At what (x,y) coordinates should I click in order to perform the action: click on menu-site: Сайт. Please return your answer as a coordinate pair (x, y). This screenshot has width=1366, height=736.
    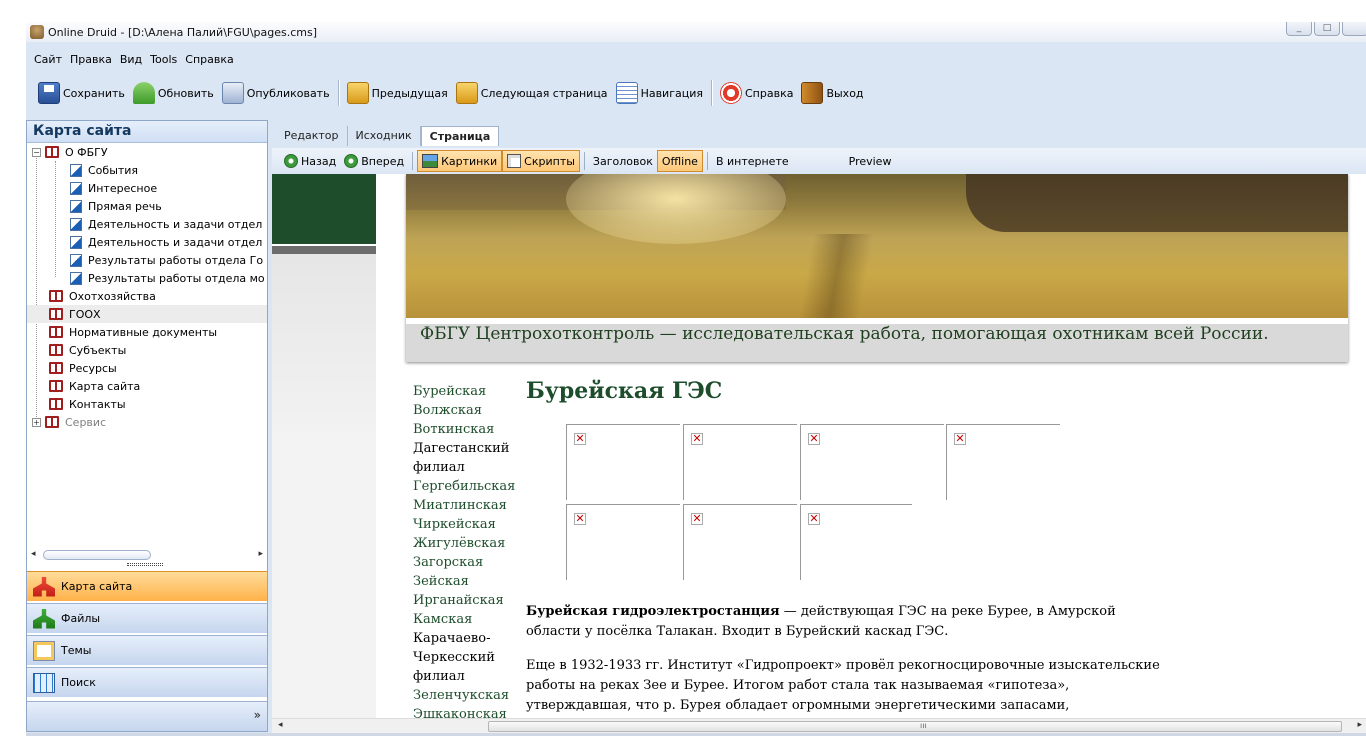
    Looking at the image, I should click on (48, 59).